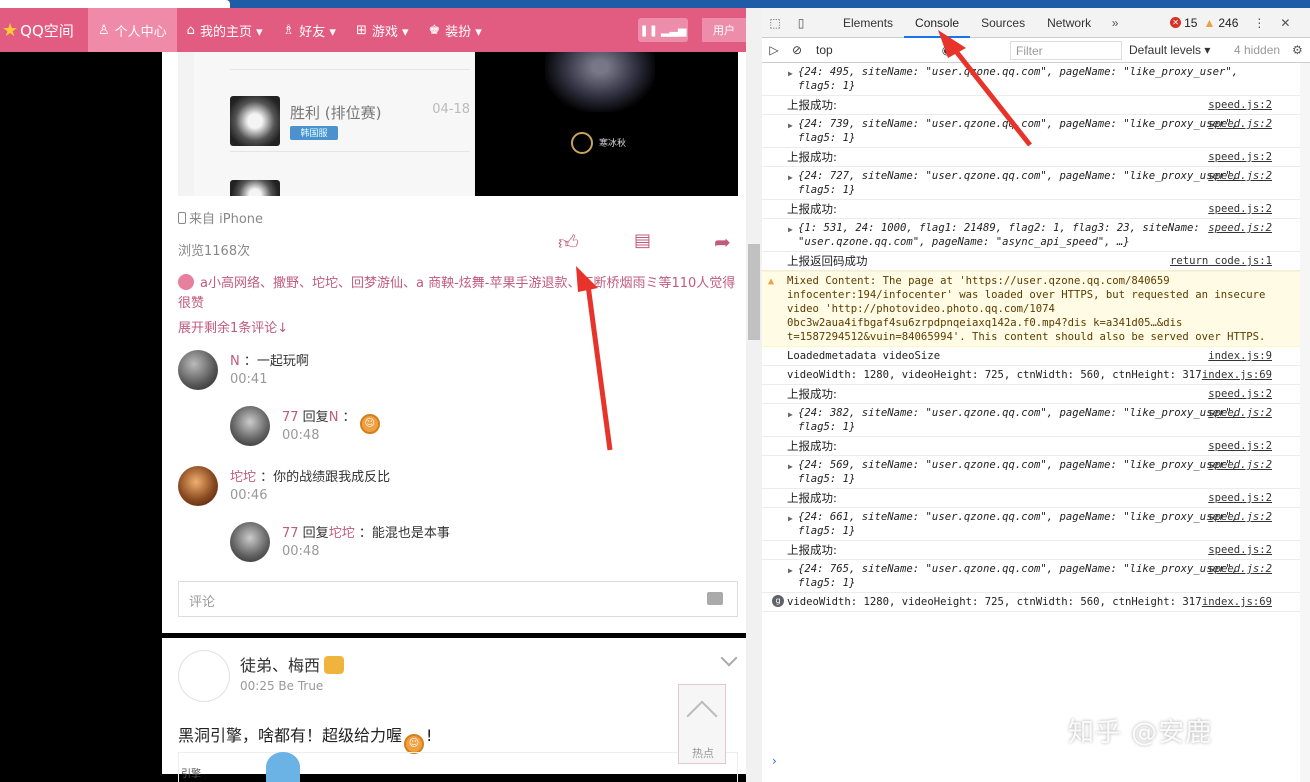 The width and height of the screenshot is (1310, 782). I want to click on post-body: 黑洞引擎，啥都有！超级给力喔, so click(290, 735).